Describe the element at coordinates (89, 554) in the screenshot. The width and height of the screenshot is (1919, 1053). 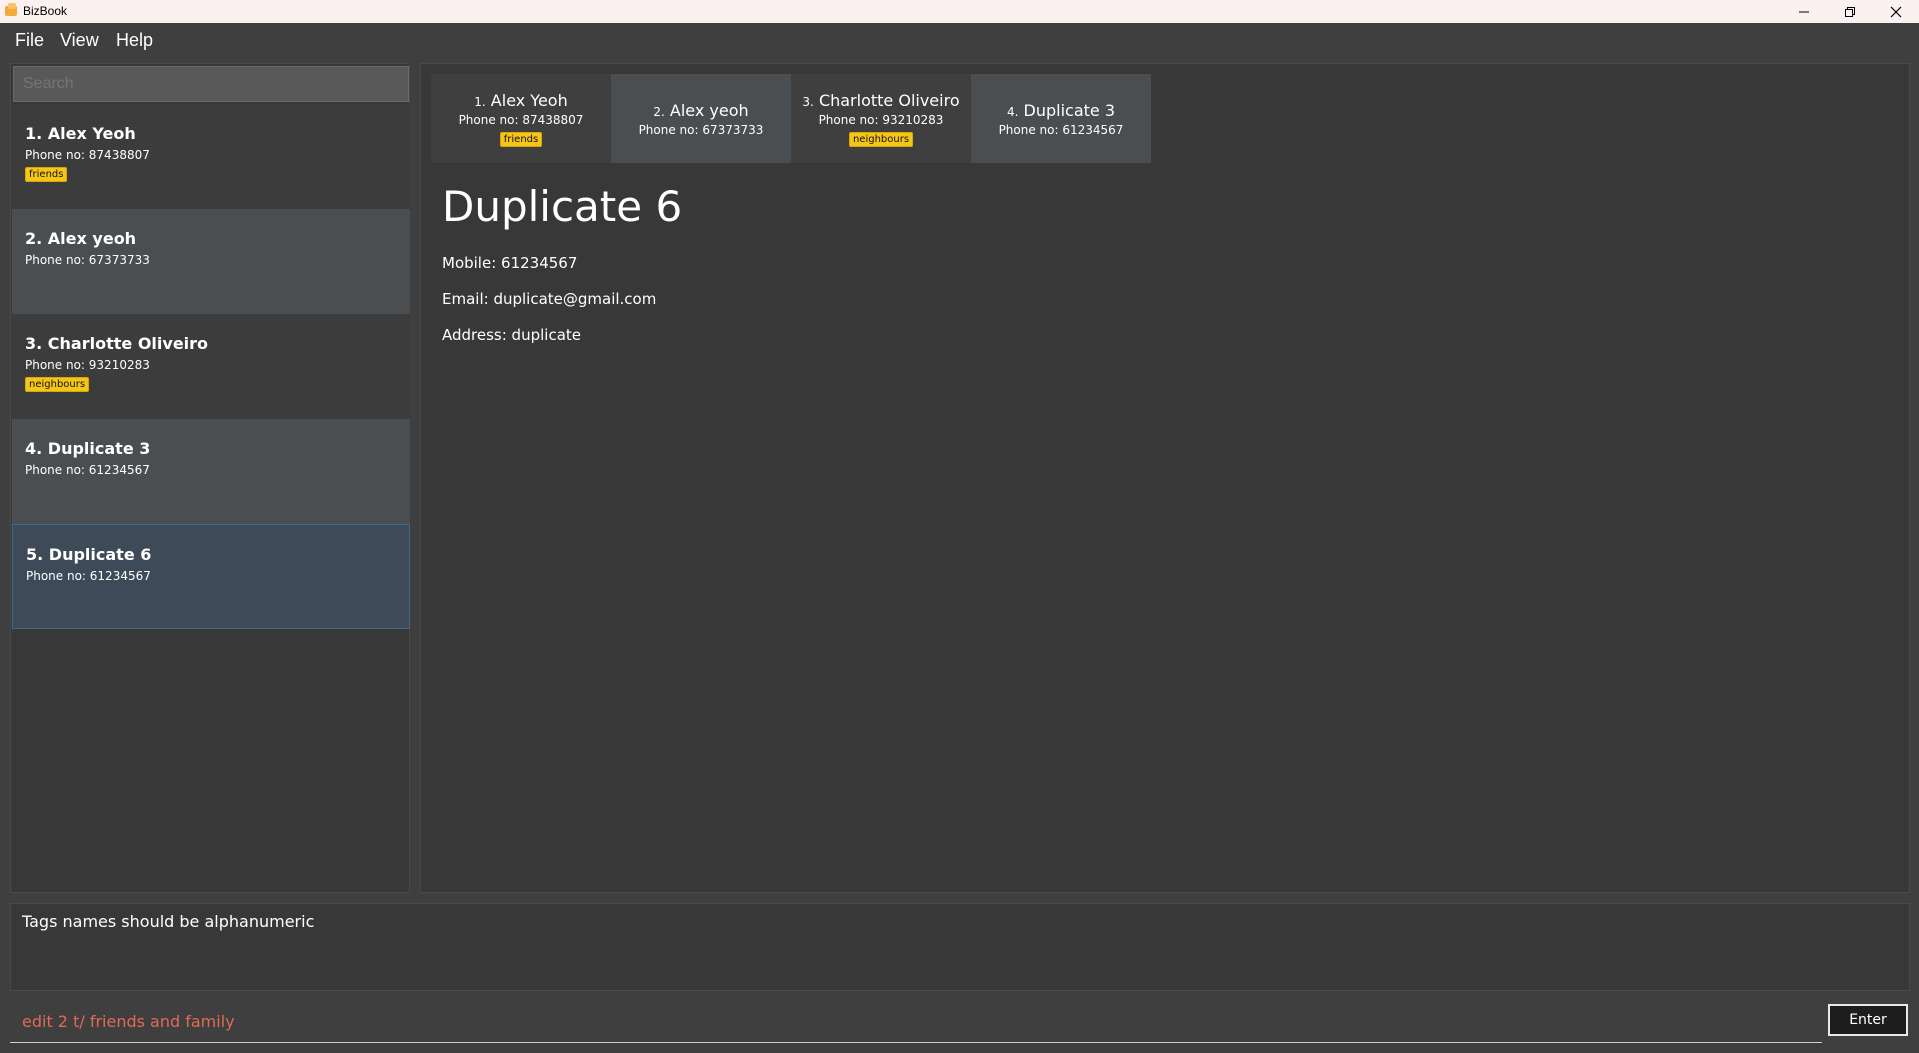
I see `card-name: 5. Duplicate 6` at that location.